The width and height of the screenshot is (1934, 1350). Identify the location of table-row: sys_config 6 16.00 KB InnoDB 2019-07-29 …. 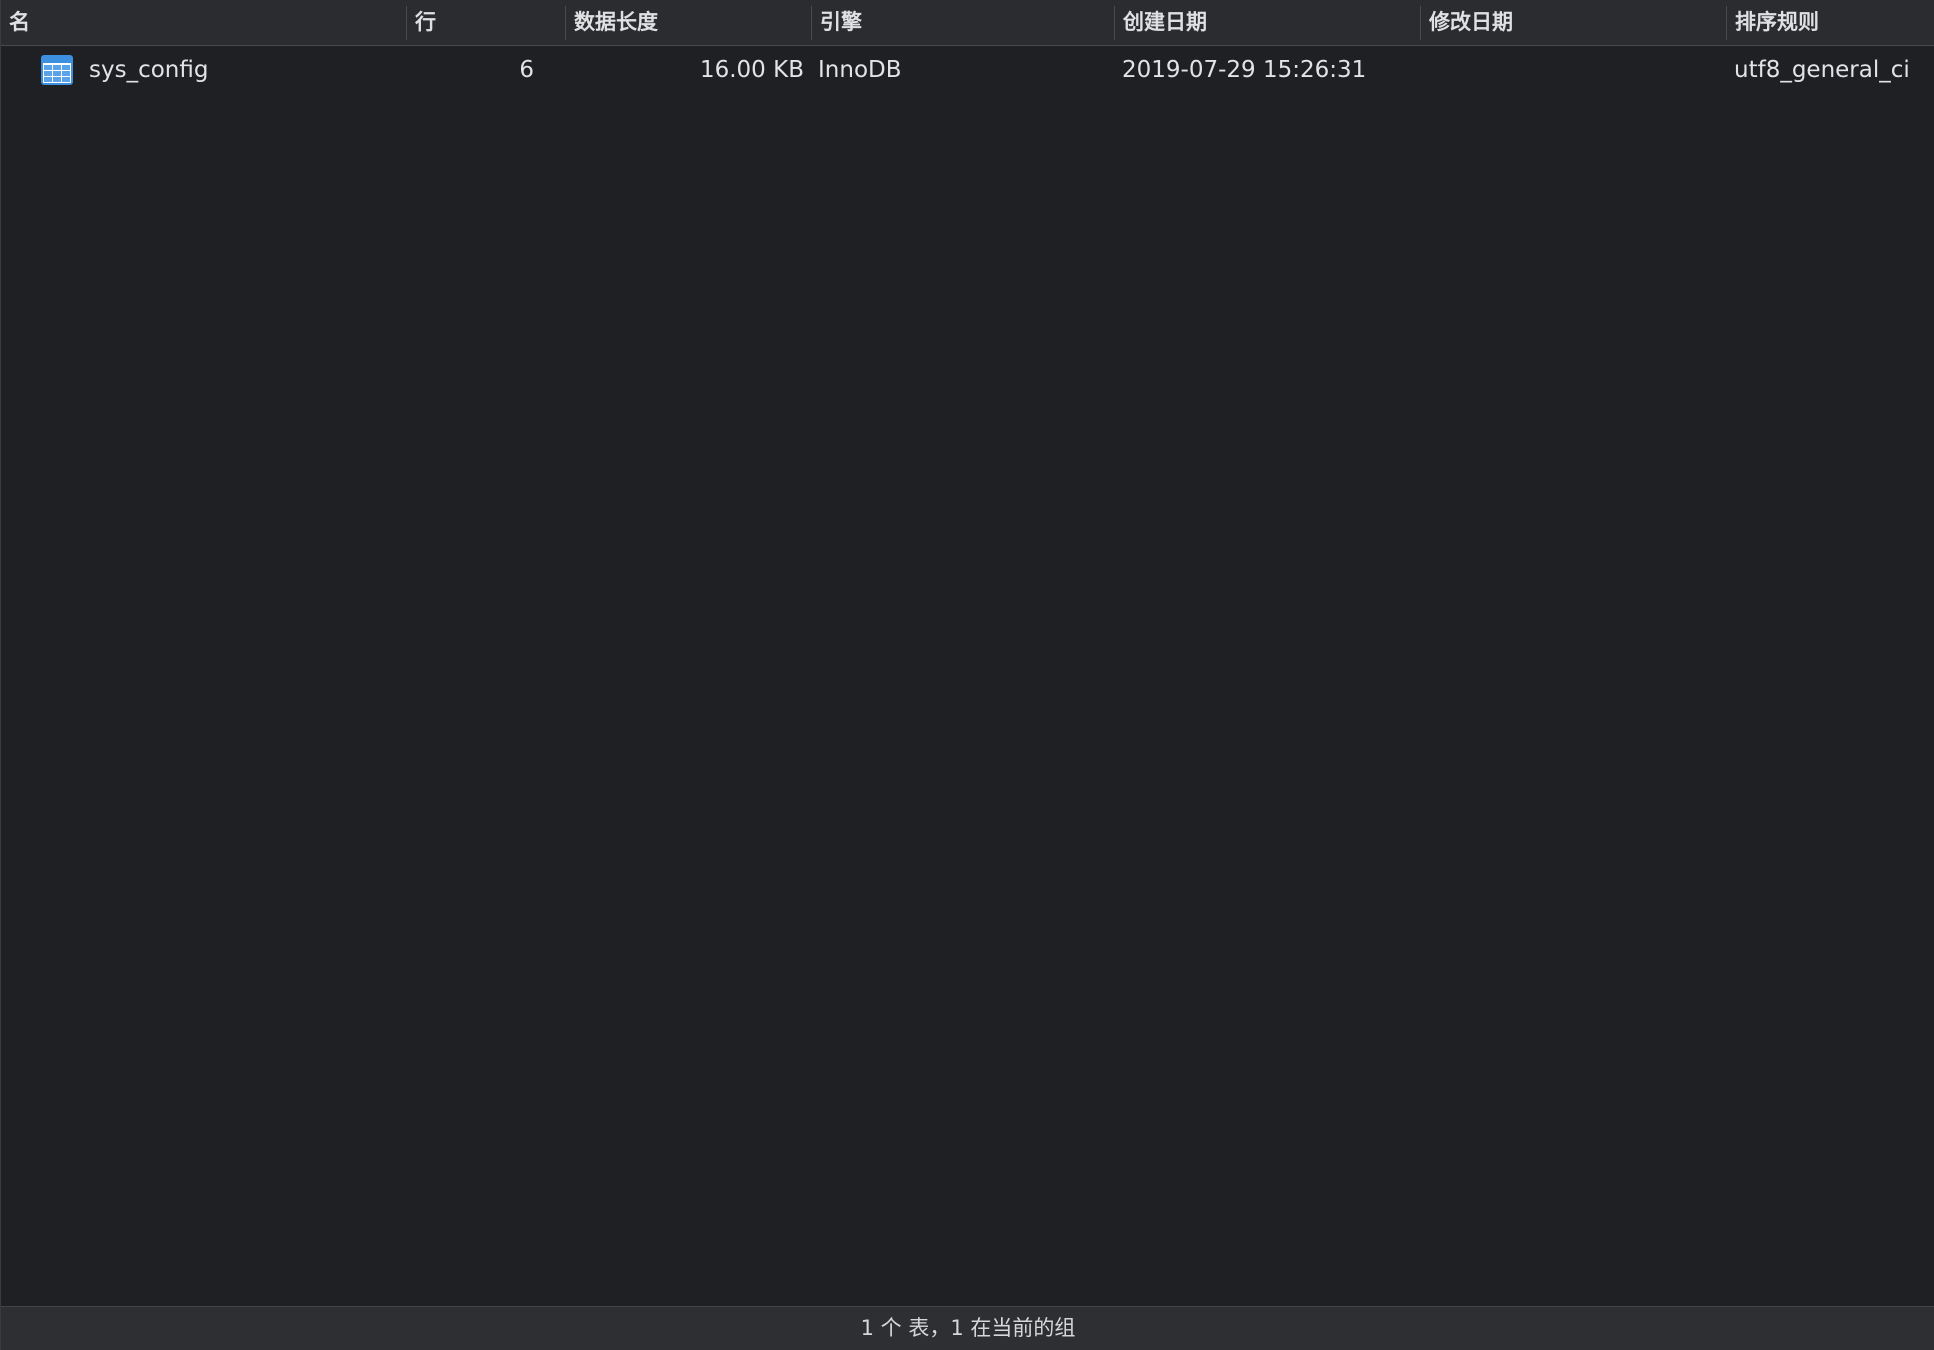
(967, 70).